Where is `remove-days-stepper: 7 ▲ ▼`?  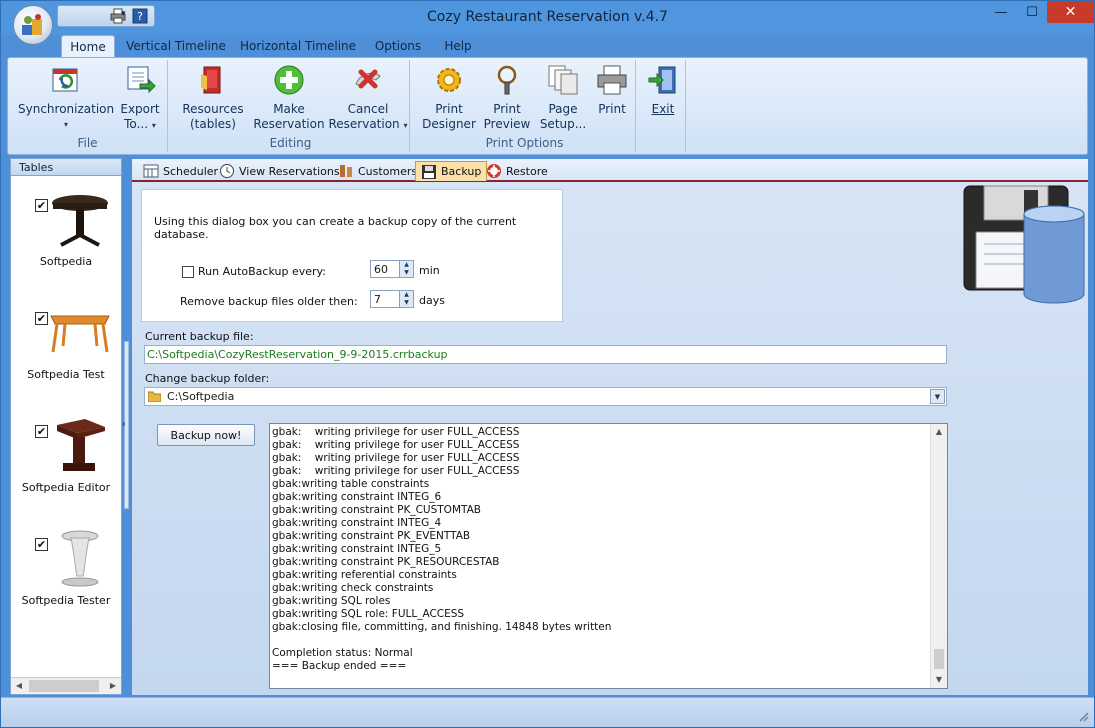
remove-days-stepper: 7 ▲ ▼ is located at coordinates (392, 299).